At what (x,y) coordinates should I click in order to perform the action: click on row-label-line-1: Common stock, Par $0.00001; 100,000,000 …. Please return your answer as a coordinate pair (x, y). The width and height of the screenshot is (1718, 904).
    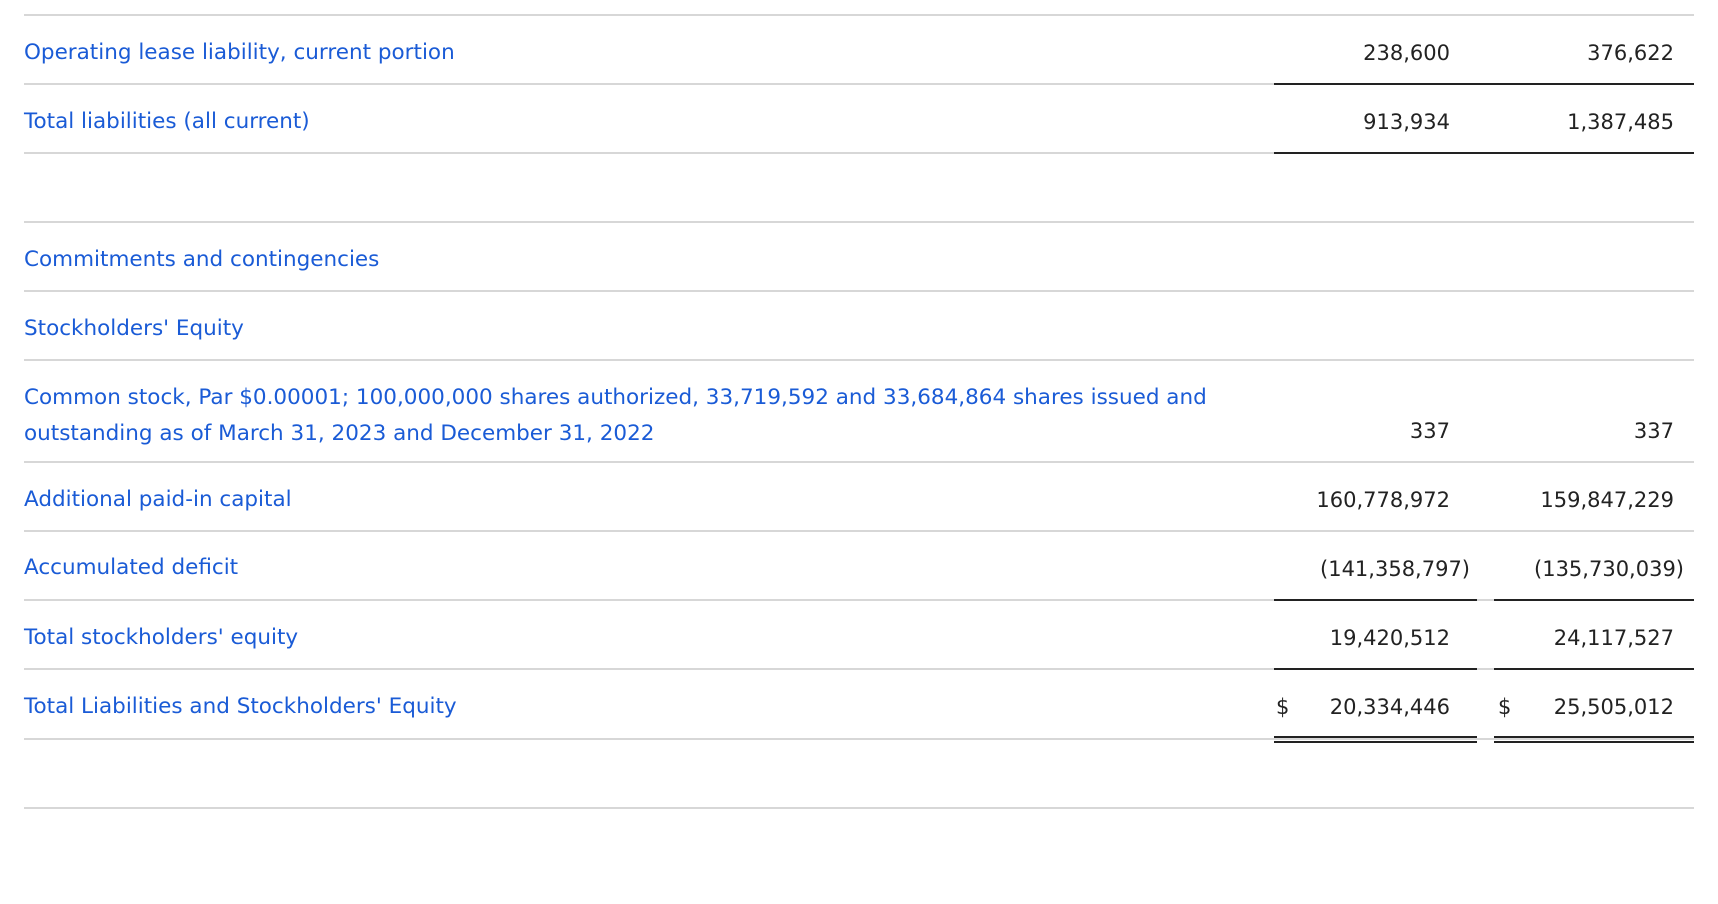
    Looking at the image, I should click on (615, 398).